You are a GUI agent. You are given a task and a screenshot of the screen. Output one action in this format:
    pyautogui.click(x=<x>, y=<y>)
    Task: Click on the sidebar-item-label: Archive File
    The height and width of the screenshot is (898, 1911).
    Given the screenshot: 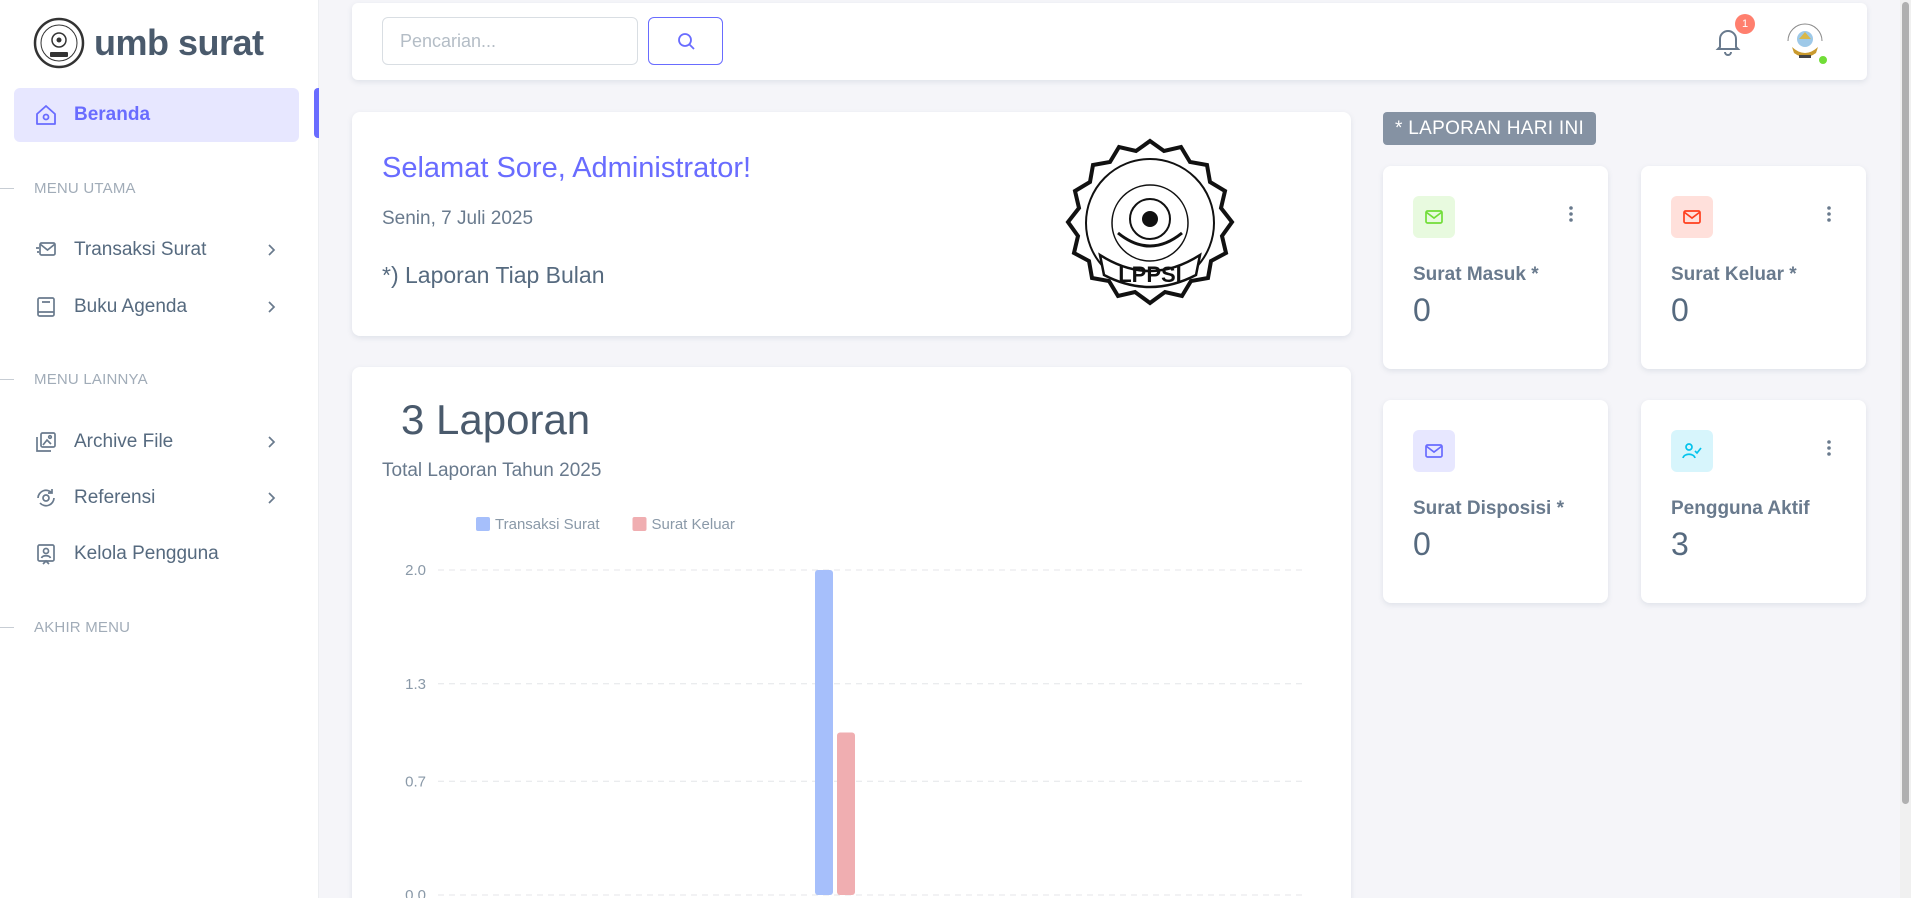 What is the action you would take?
    pyautogui.click(x=124, y=441)
    